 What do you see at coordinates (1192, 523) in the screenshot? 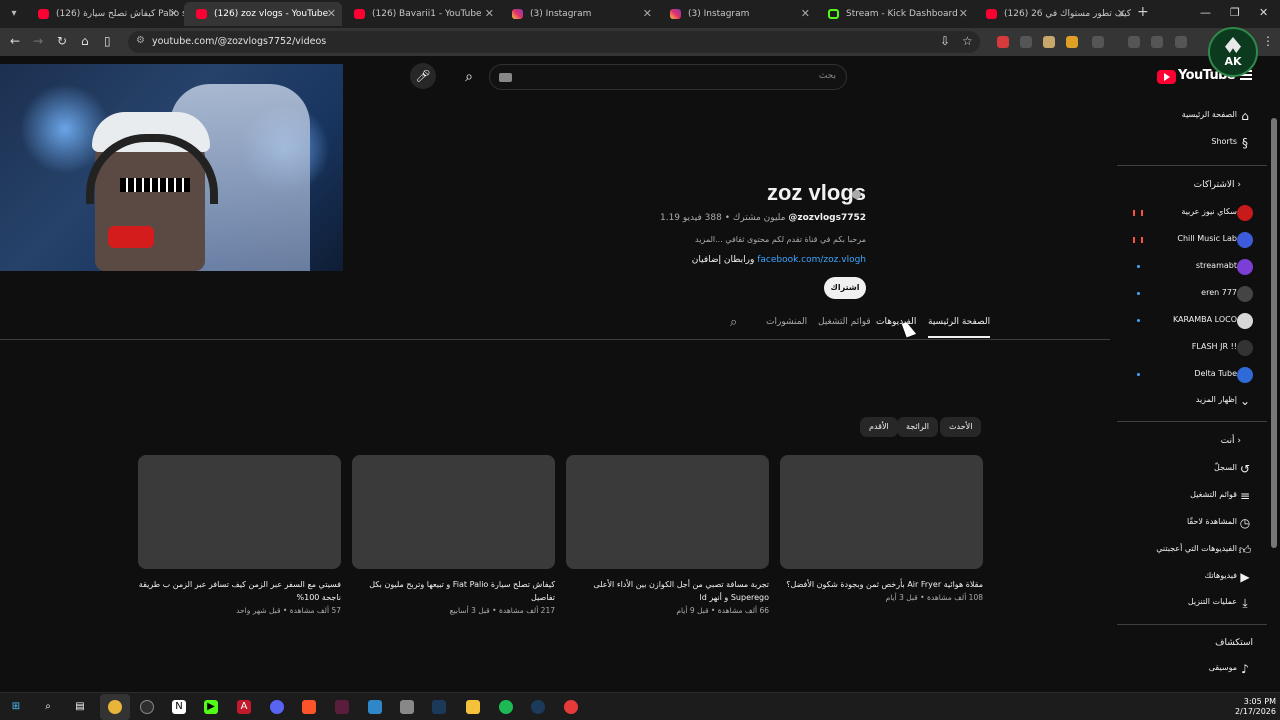
I see `sidebar-item-watch-later: المشاهدة لاحقًا ◷` at bounding box center [1192, 523].